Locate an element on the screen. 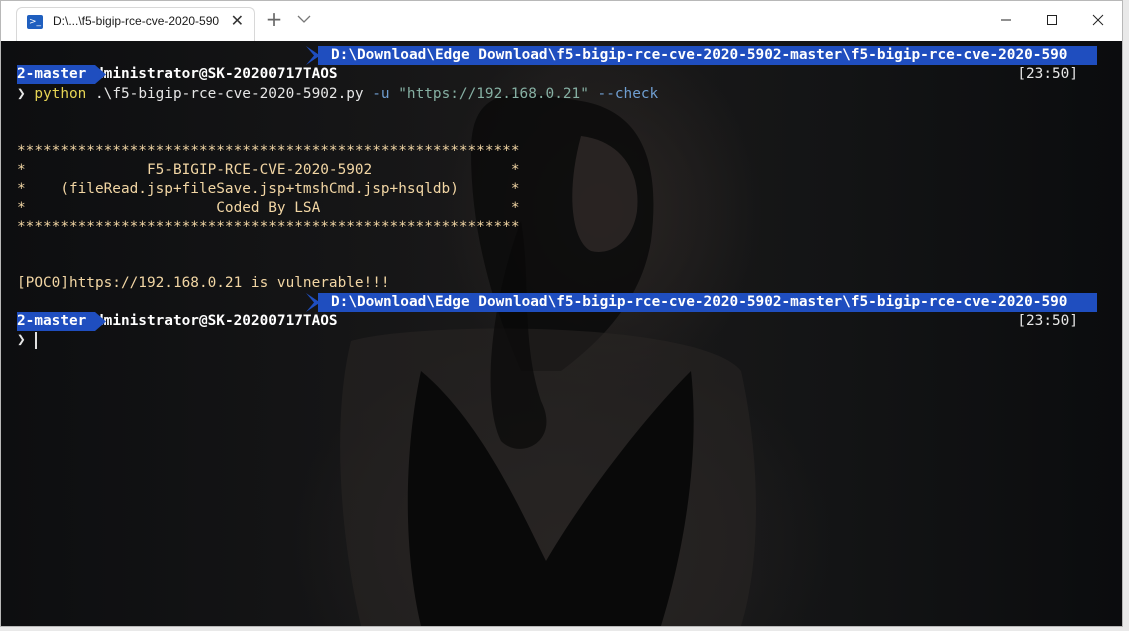 The width and height of the screenshot is (1129, 631). close-icon is located at coordinates (1098, 20).